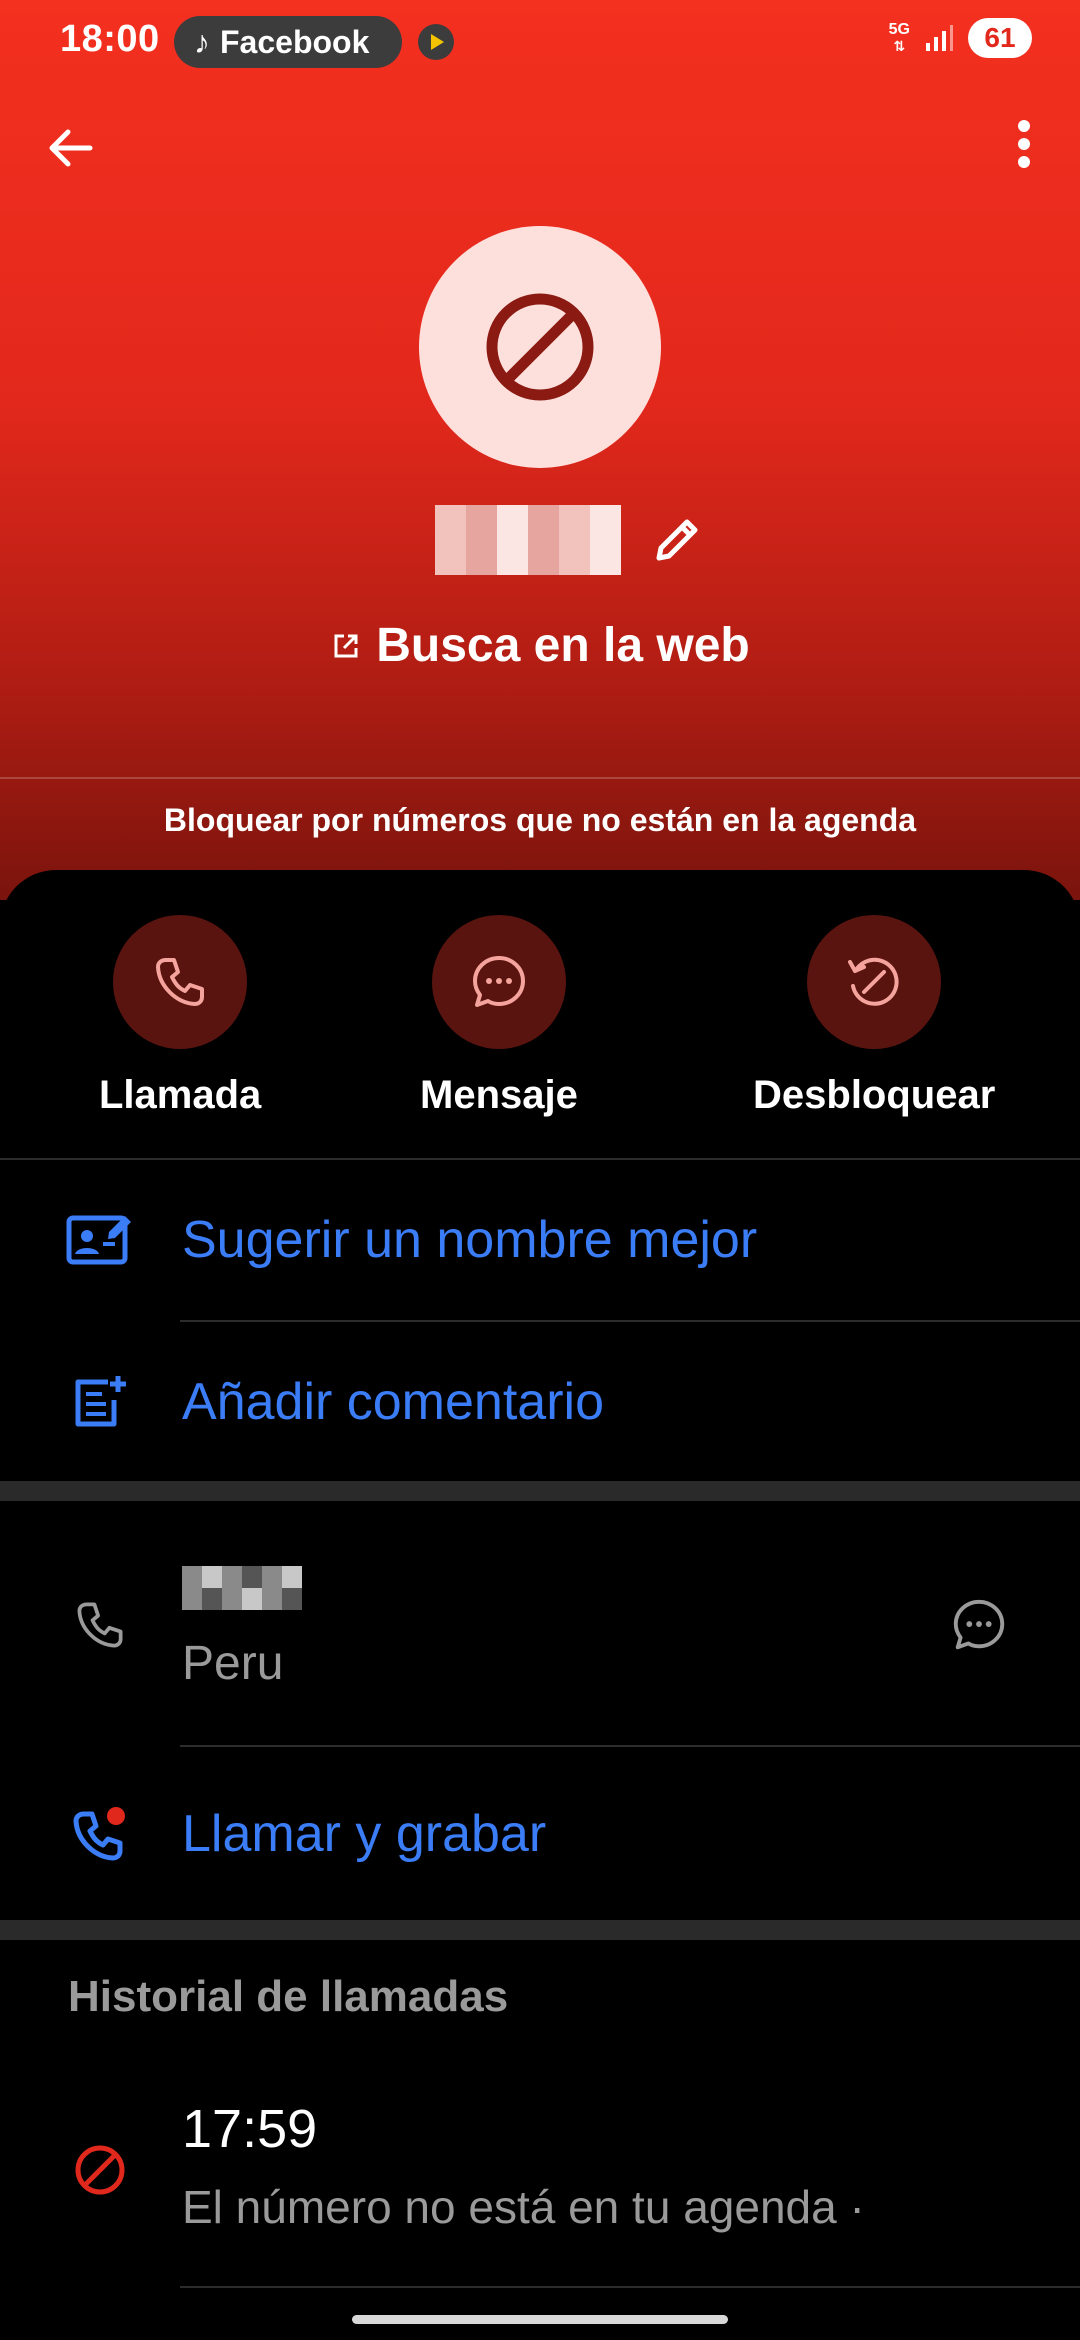  Describe the element at coordinates (899, 38) in the screenshot. I see `network-indicator: 5G ⇅` at that location.